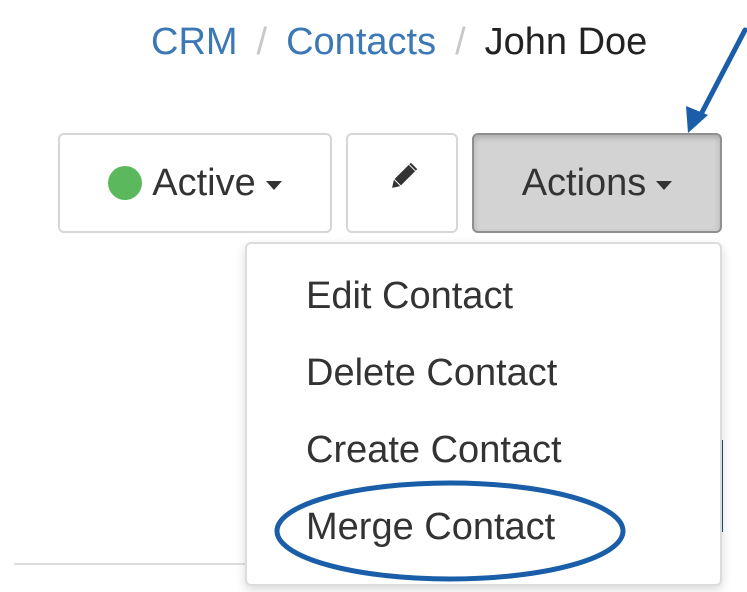 The height and width of the screenshot is (592, 747). I want to click on pencil-icon, so click(402, 183).